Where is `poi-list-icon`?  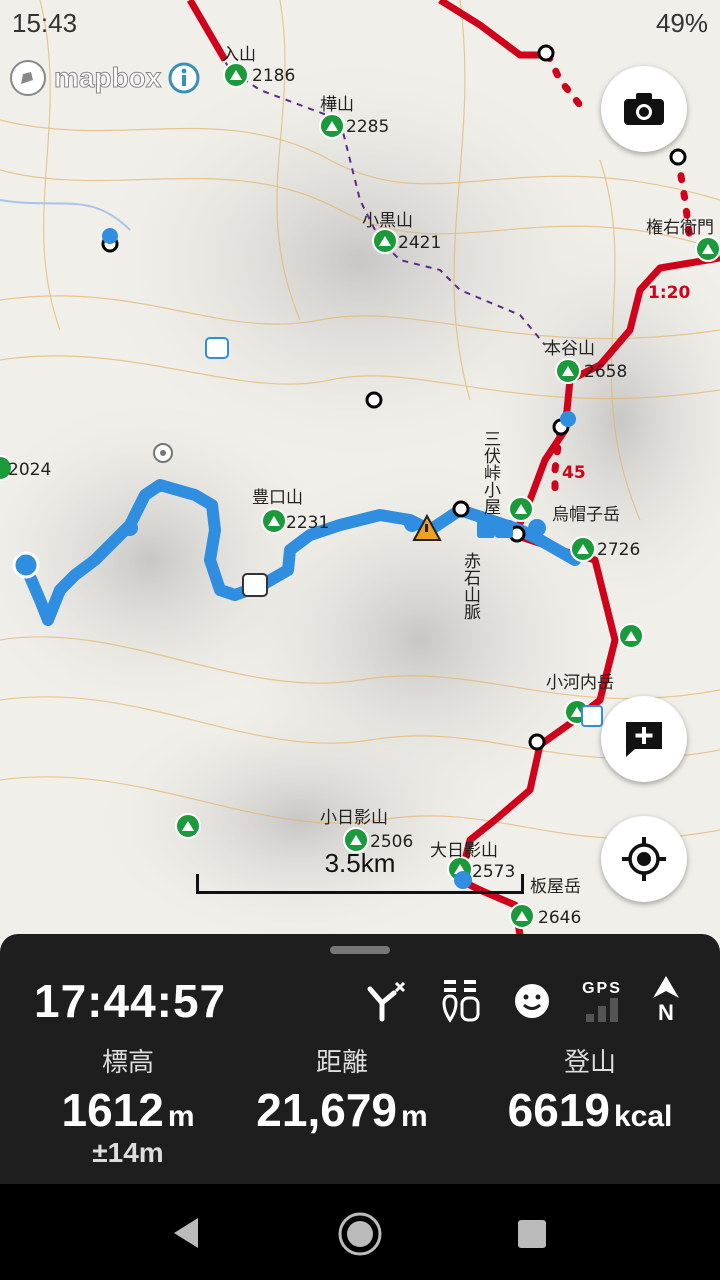 poi-list-icon is located at coordinates (460, 1001).